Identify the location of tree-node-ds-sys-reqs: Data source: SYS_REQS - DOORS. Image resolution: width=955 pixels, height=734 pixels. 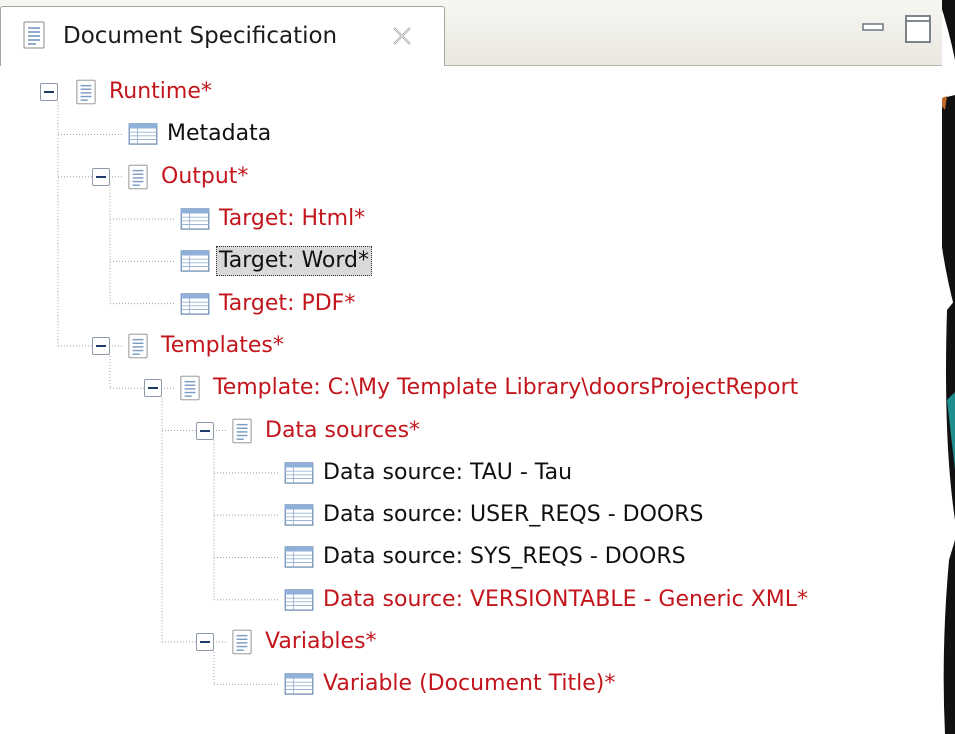
(504, 557).